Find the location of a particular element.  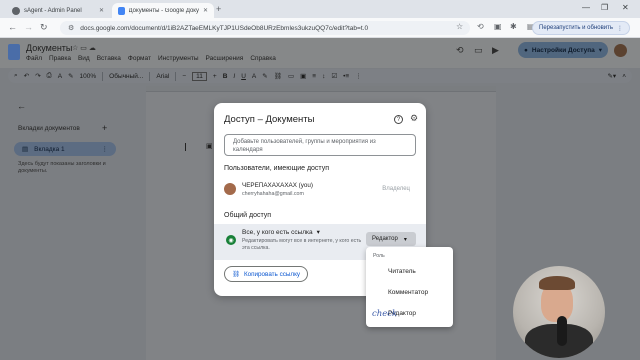

paint-format-icon: ✎ is located at coordinates (70, 76).